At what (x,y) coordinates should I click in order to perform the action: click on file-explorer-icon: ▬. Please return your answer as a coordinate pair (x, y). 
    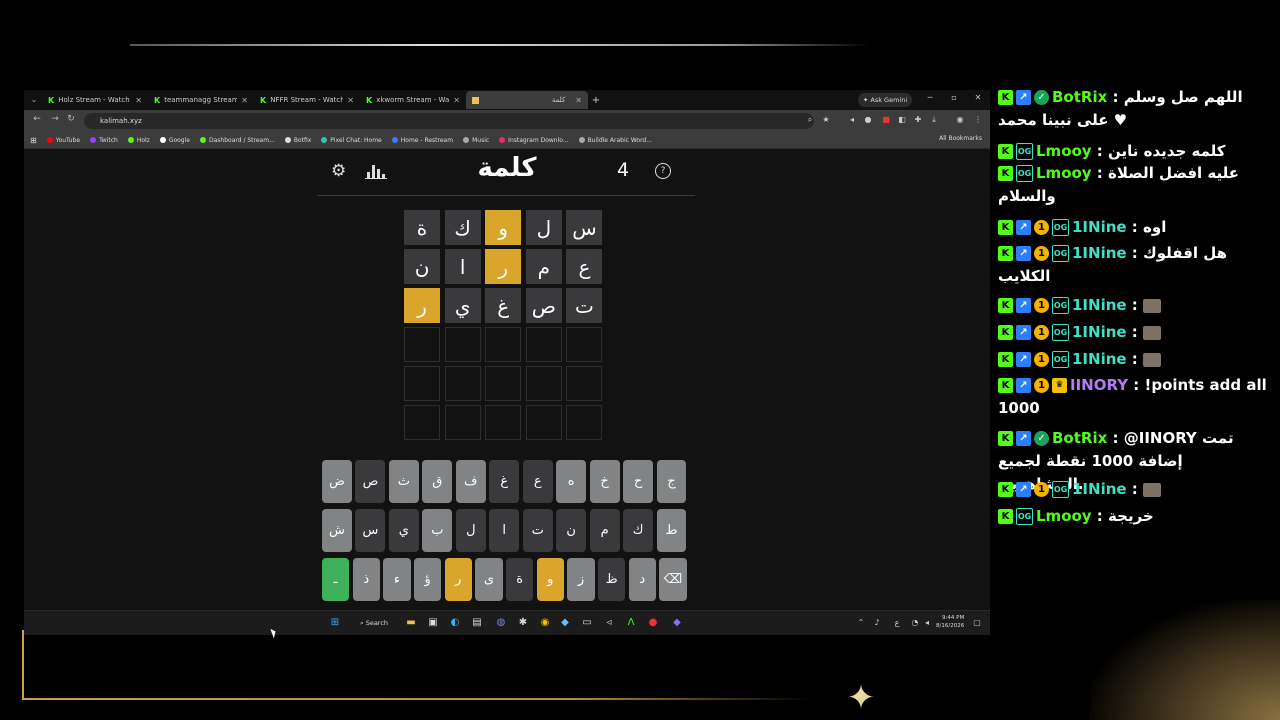
    Looking at the image, I should click on (411, 623).